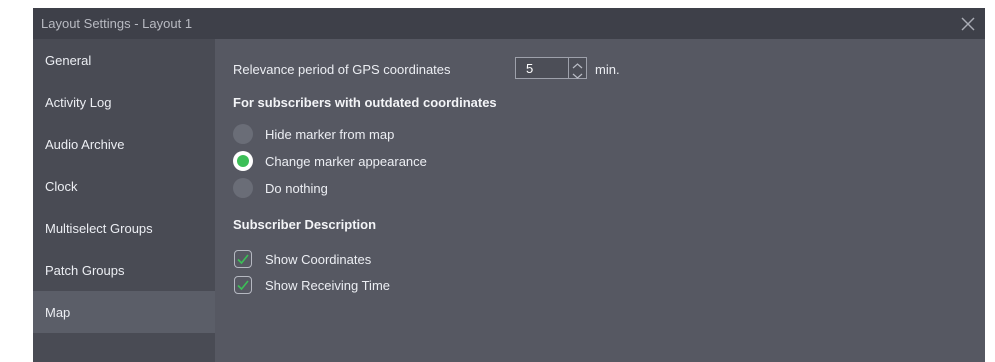 This screenshot has height=362, width=995. Describe the element at coordinates (124, 102) in the screenshot. I see `sidebar-item-activity-log: Activity Log` at that location.